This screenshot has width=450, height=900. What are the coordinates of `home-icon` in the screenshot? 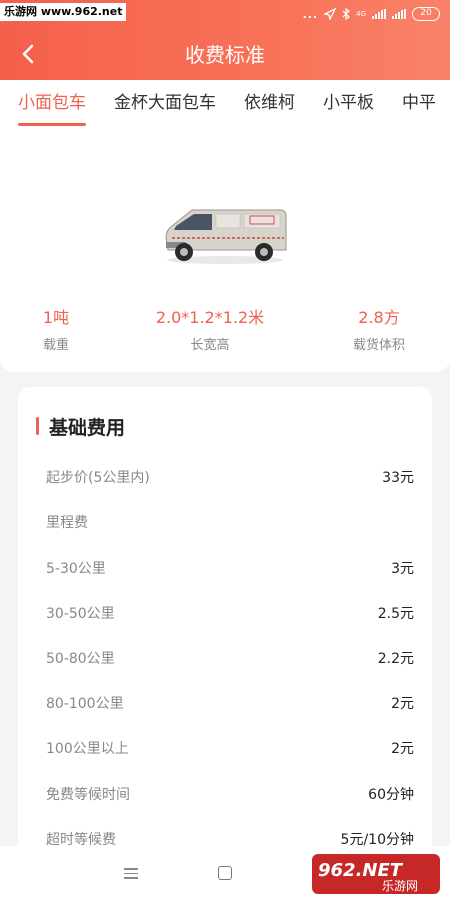 It's located at (225, 873).